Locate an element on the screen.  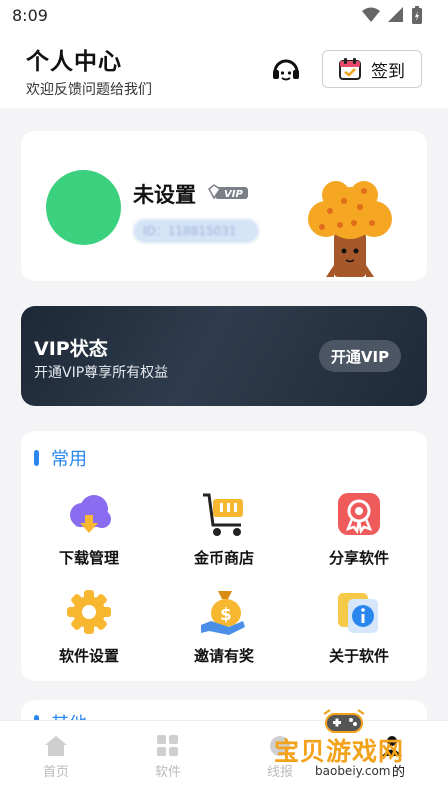
shopping-cart-icon is located at coordinates (223, 514).